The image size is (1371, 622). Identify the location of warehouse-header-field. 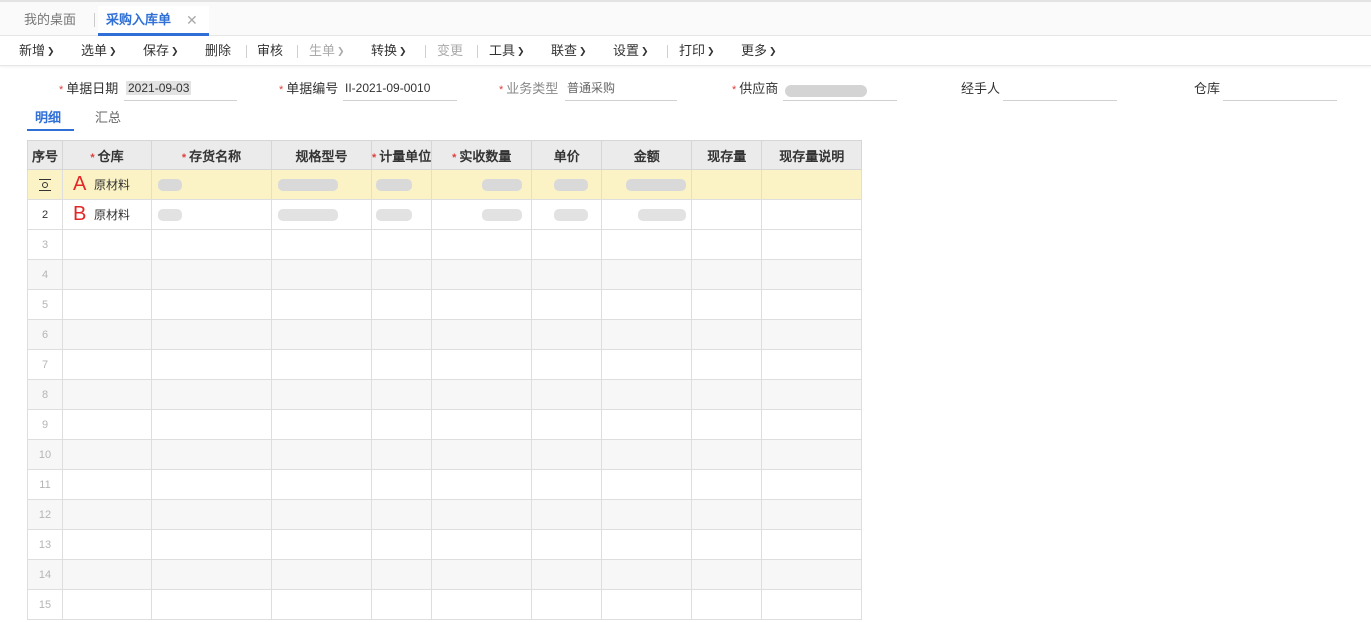
(1280, 89).